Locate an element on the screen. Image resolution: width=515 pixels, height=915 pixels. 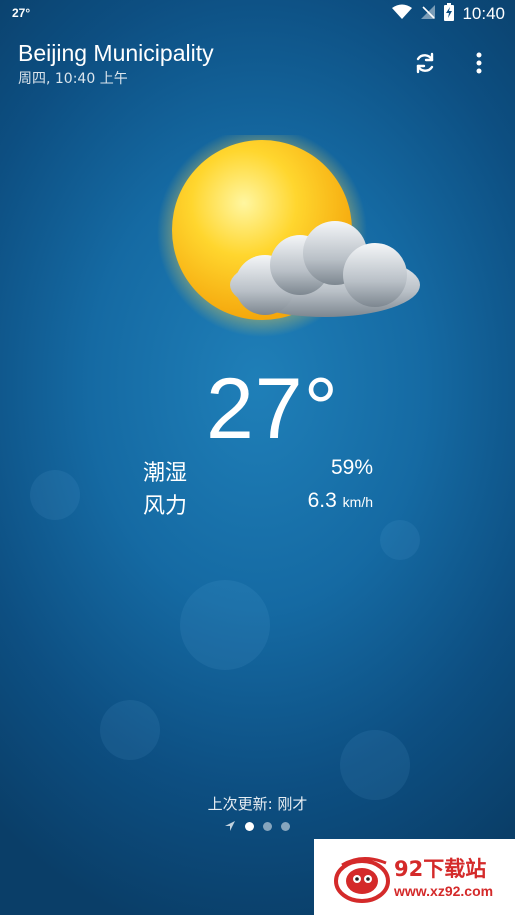
wind-value-group: 6.3 km/h is located at coordinates (340, 501).